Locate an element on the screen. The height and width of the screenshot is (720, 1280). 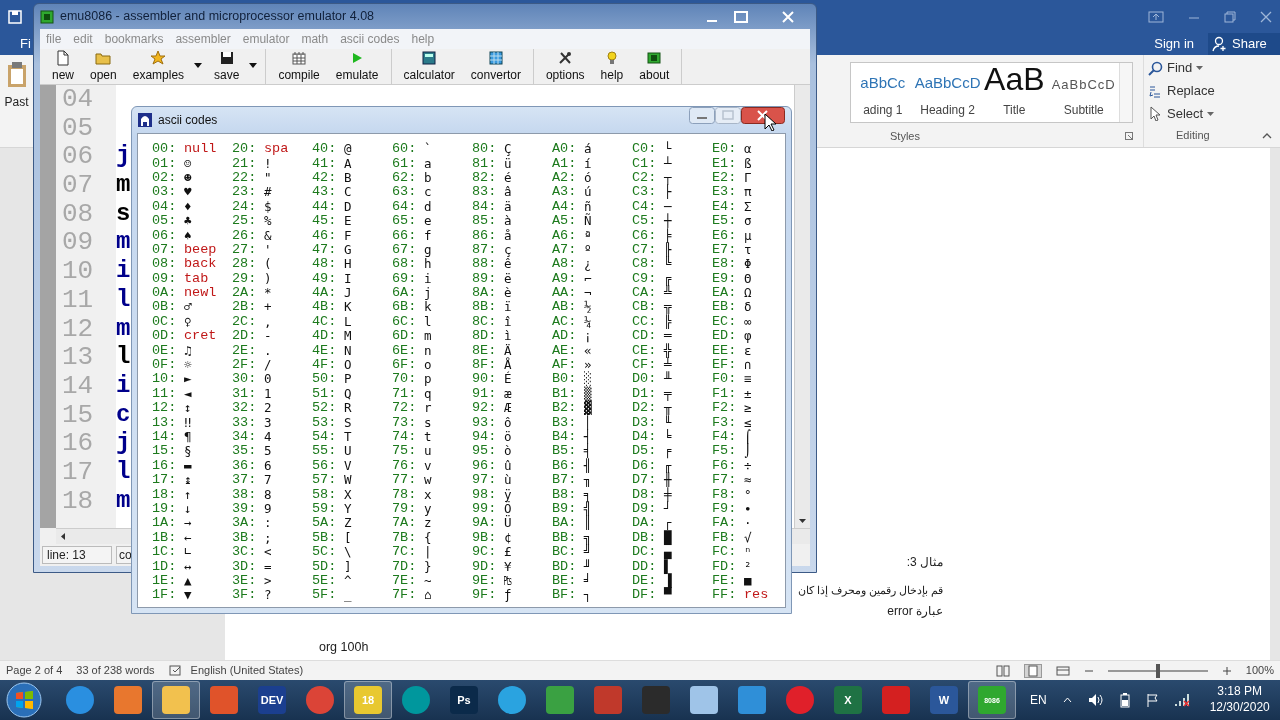
minimize-button is located at coordinates (702, 115).